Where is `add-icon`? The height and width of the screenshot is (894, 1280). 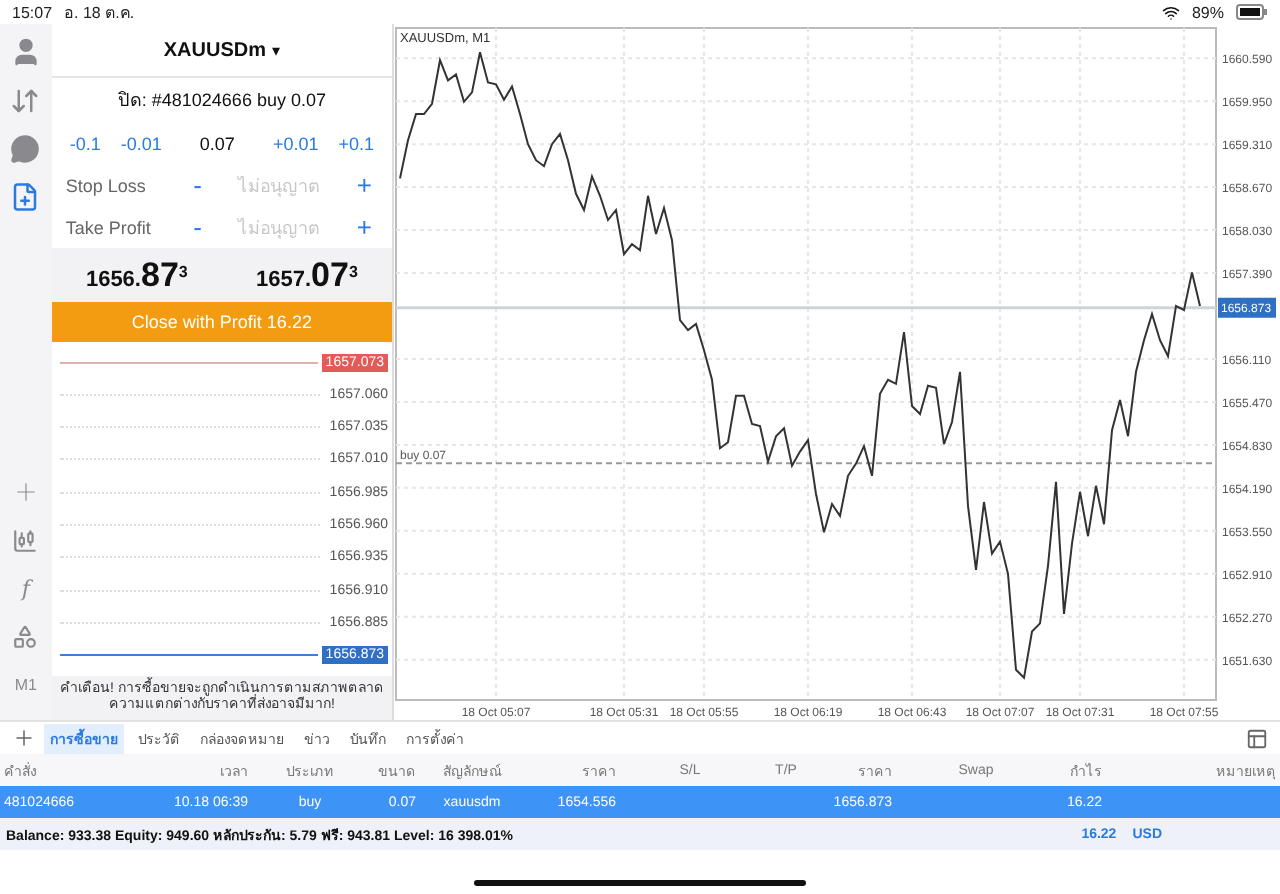
add-icon is located at coordinates (24, 738).